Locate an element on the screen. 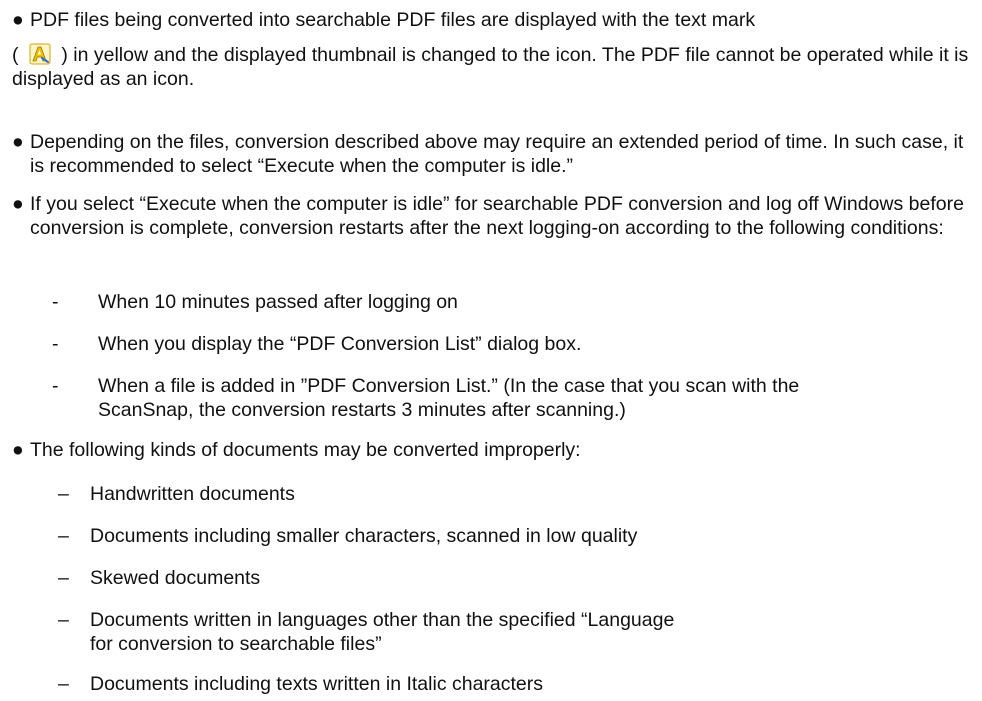 This screenshot has width=982, height=701. pdf-conversion-mark-icon is located at coordinates (40, 54).